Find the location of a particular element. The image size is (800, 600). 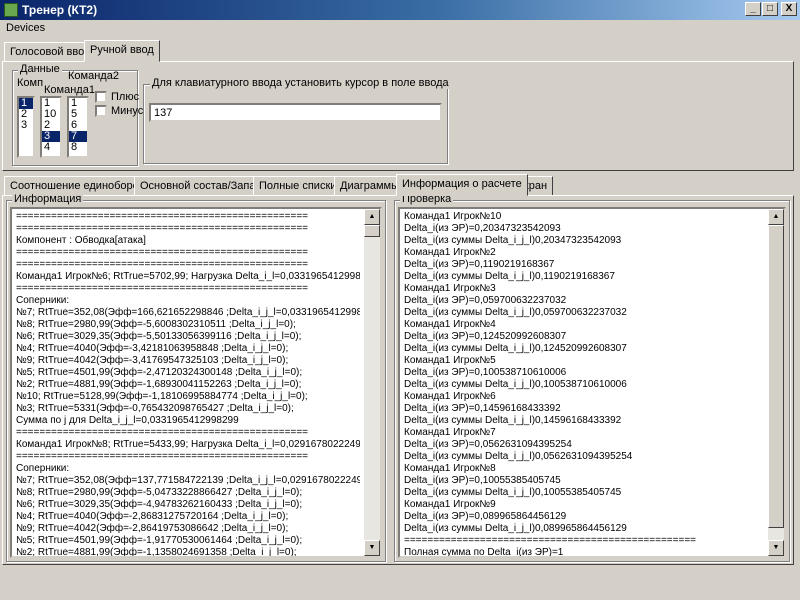

window-controls: _ □ X is located at coordinates (771, 9).